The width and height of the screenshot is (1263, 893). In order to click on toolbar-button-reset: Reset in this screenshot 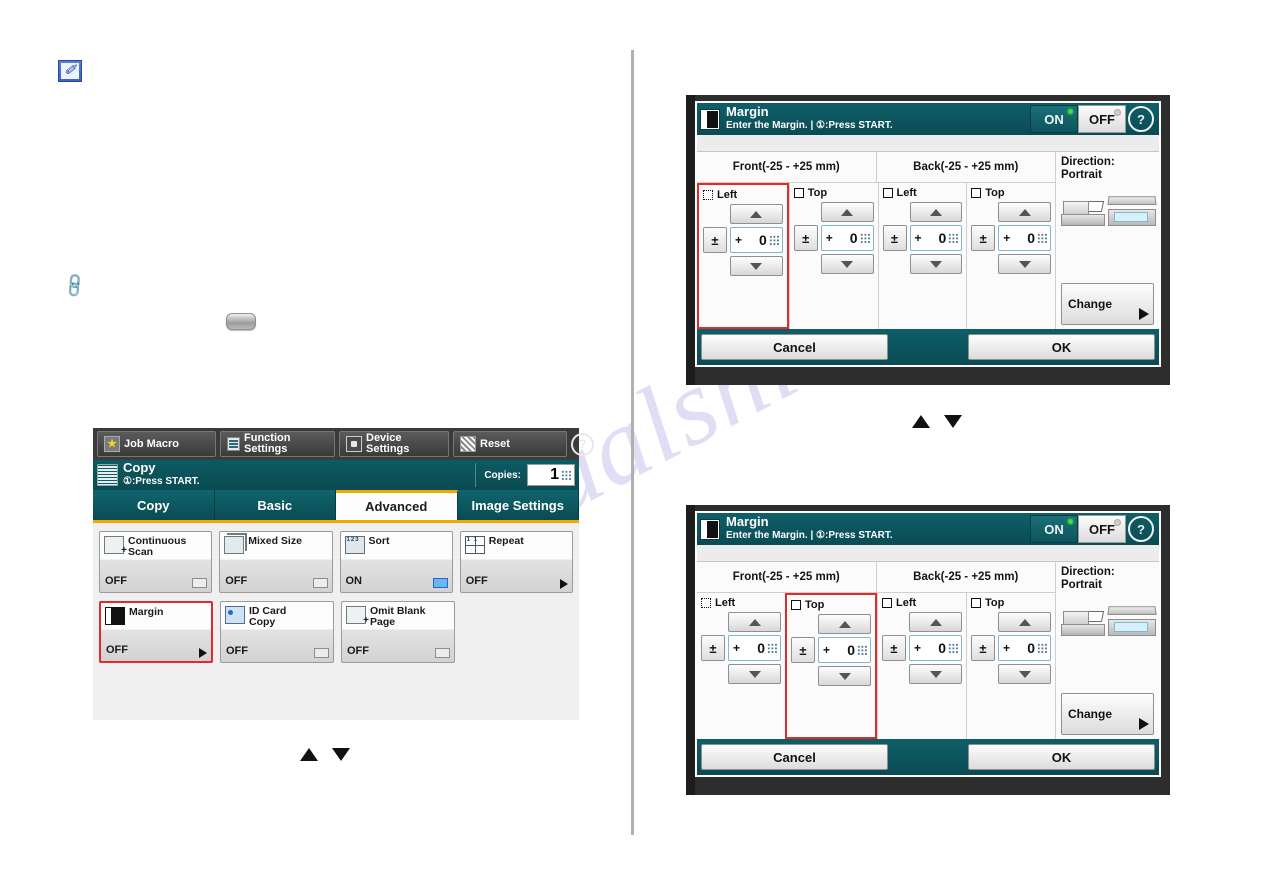, I will do `click(510, 444)`.